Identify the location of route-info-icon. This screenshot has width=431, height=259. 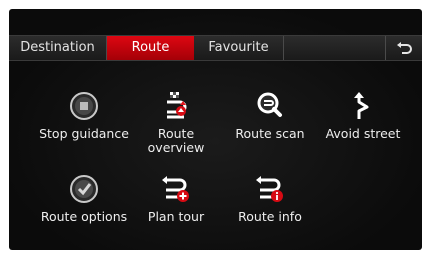
(269, 189).